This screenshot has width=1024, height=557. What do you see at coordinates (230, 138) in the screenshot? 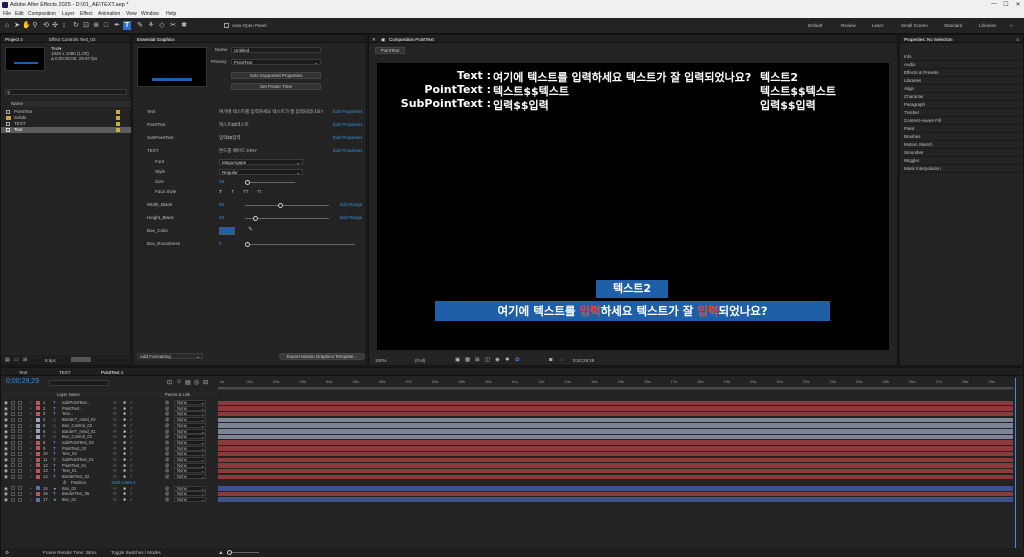
I see `property-subpointtext-value: 입력$$입력` at bounding box center [230, 138].